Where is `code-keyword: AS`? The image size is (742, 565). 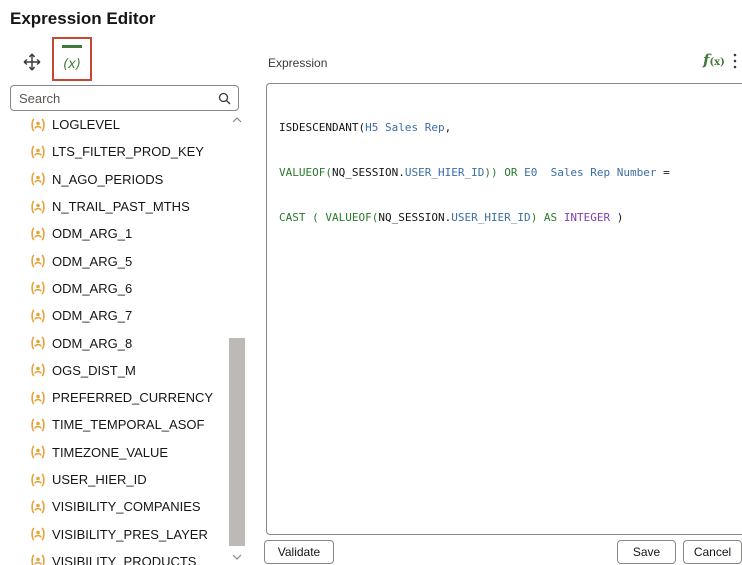 code-keyword: AS is located at coordinates (550, 217).